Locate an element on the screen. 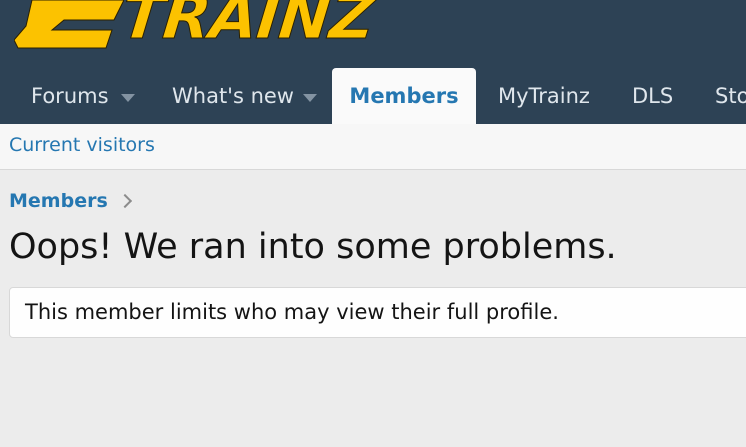 The image size is (746, 447). chevron-right-icon is located at coordinates (124, 201).